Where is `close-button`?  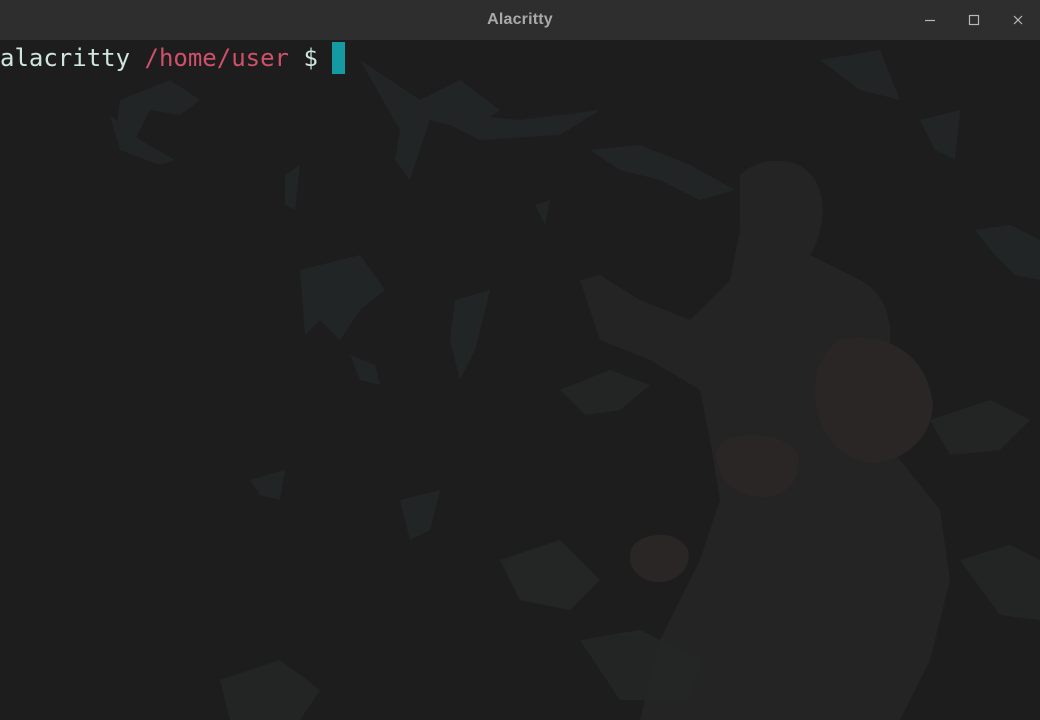 close-button is located at coordinates (1018, 20).